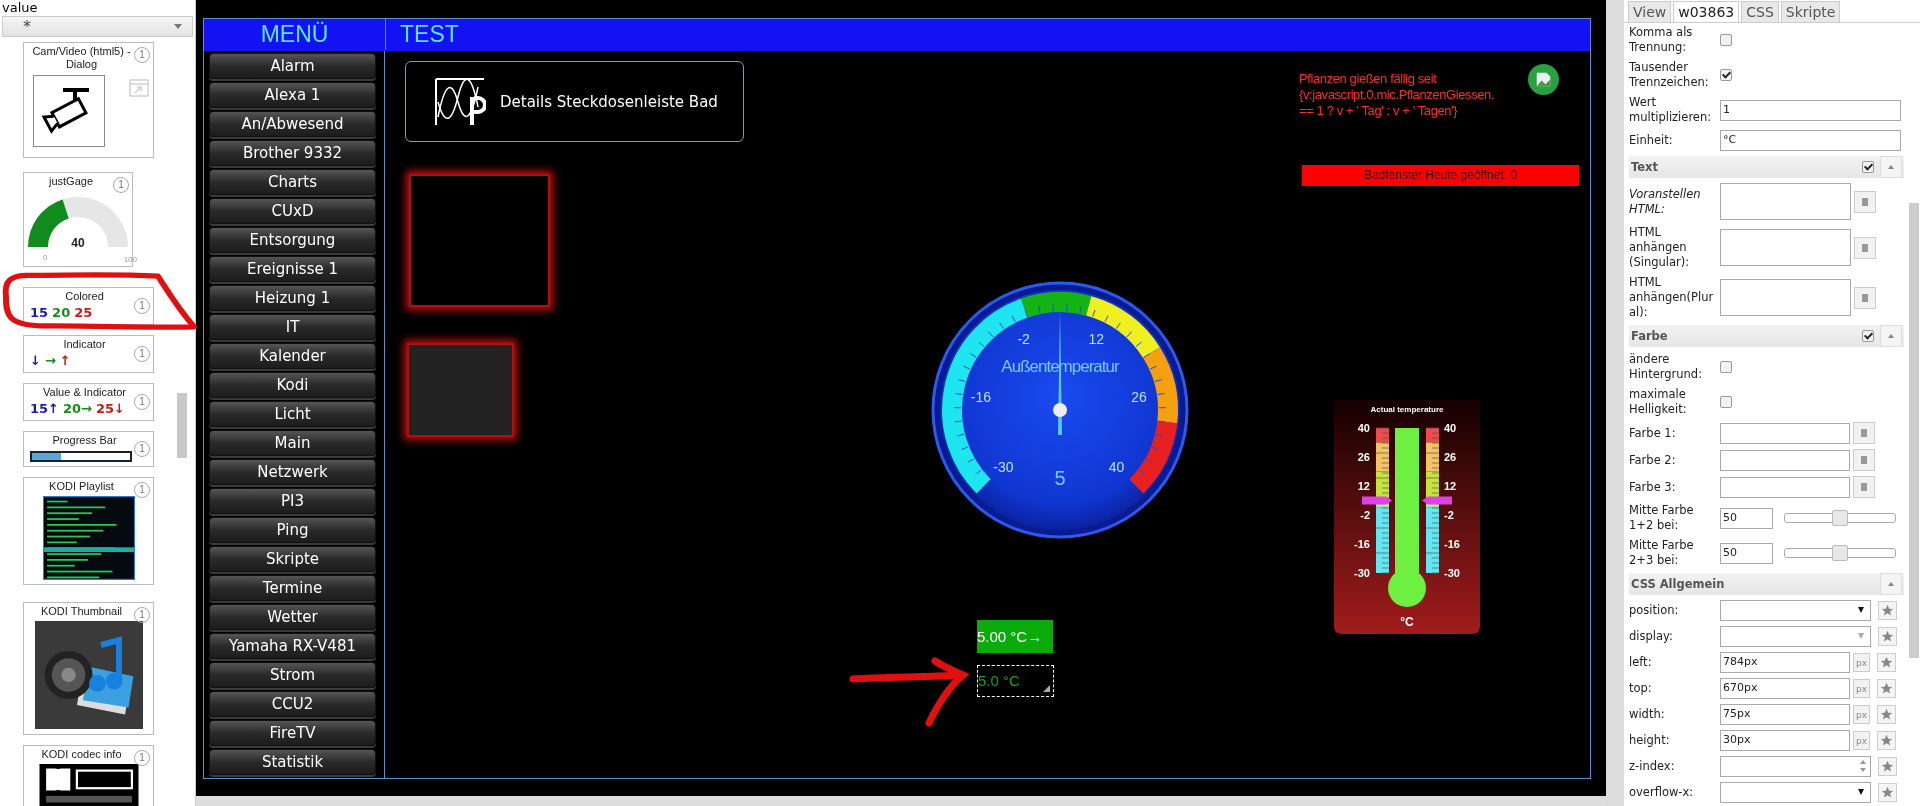 This screenshot has height=806, width=1920. What do you see at coordinates (1795, 766) in the screenshot?
I see `number-field` at bounding box center [1795, 766].